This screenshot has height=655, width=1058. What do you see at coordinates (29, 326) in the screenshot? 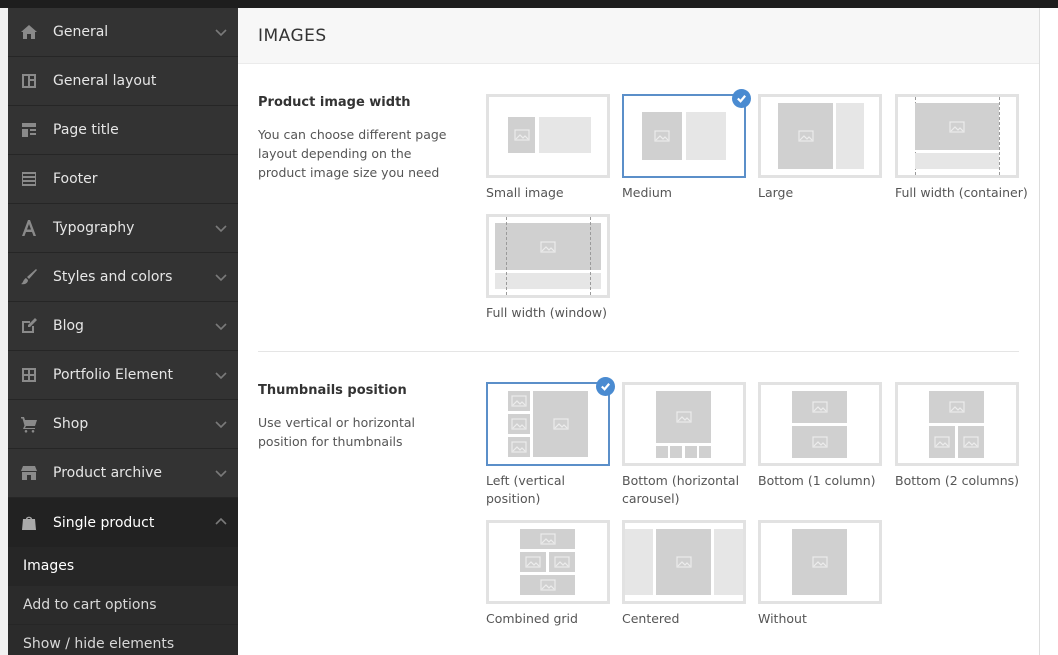
I see `blog-icon` at bounding box center [29, 326].